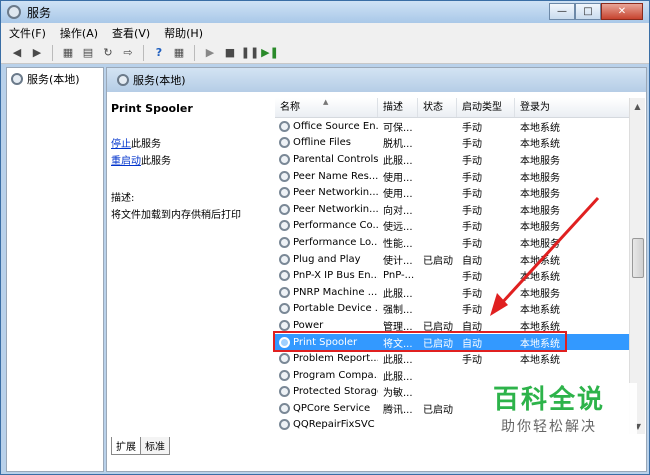 The image size is (650, 475). Describe the element at coordinates (499, 304) in the screenshot. I see `arrow-head-icon` at that location.